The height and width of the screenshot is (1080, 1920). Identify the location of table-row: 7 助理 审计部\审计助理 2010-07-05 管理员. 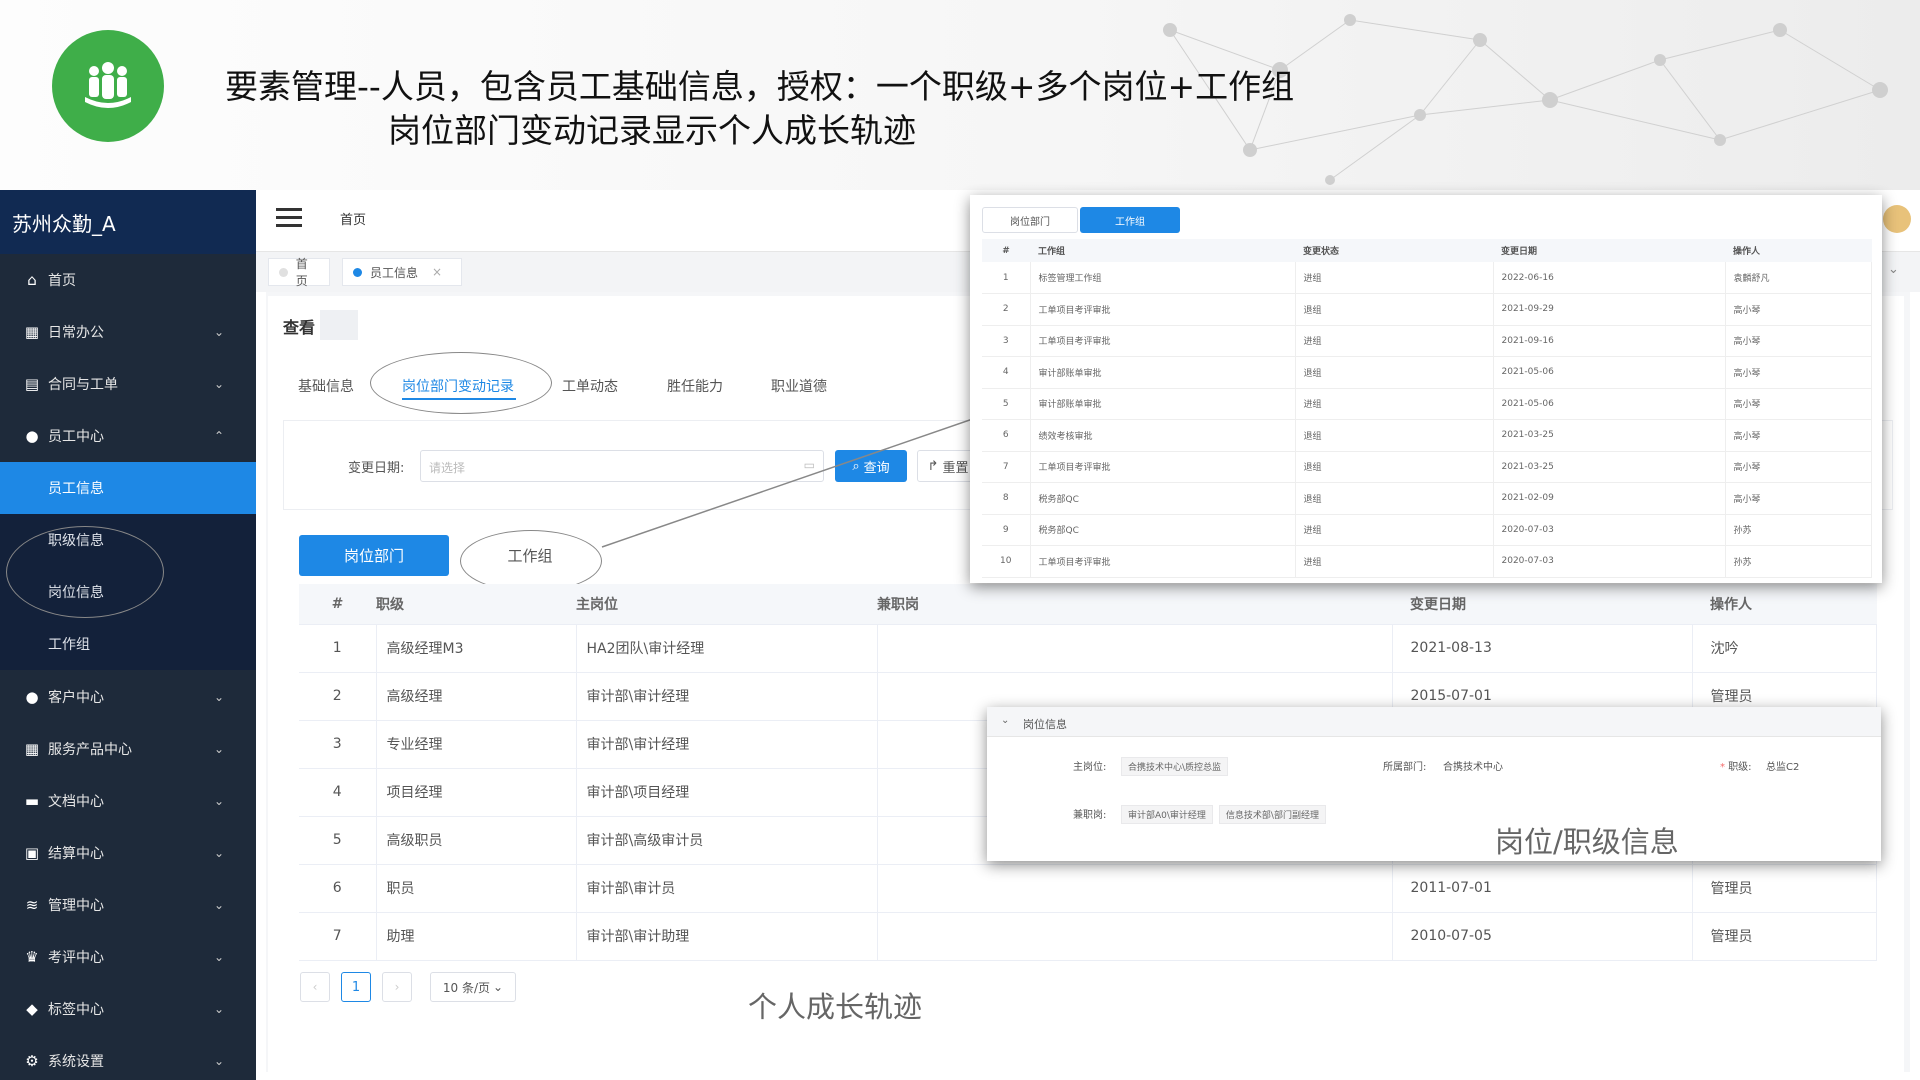
(1088, 936).